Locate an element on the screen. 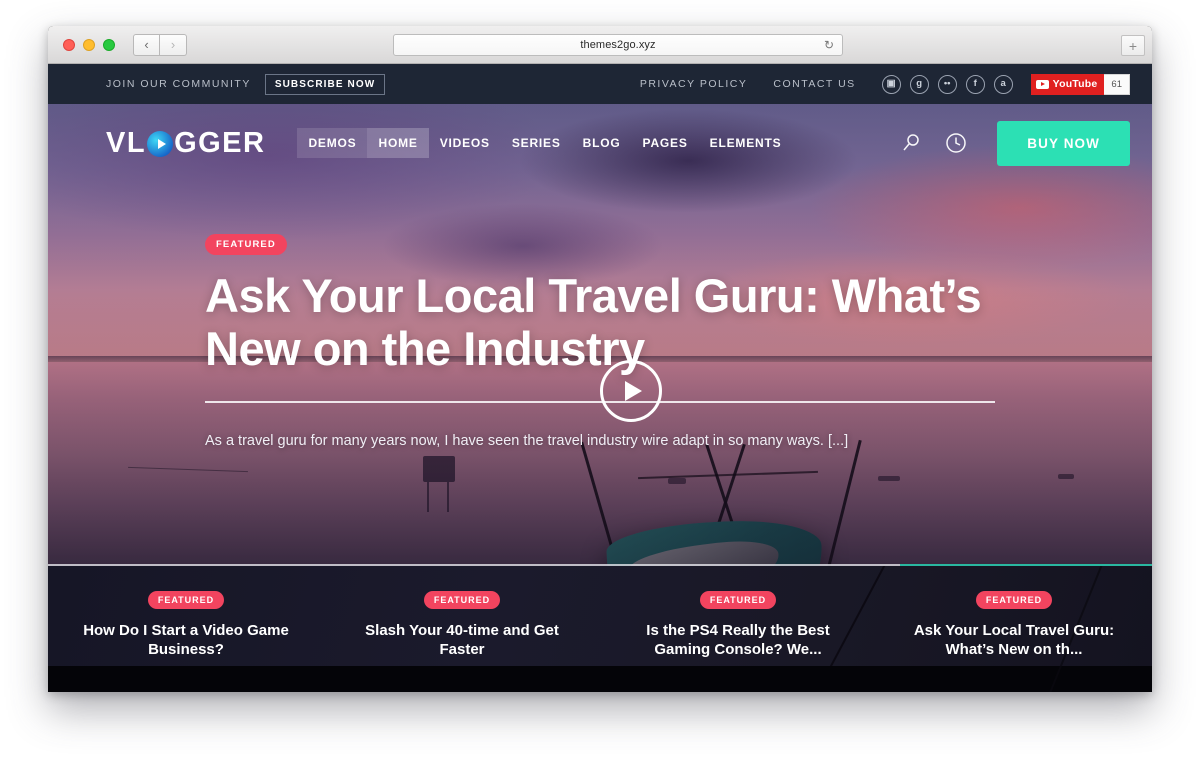  window-controls is located at coordinates (89, 44).